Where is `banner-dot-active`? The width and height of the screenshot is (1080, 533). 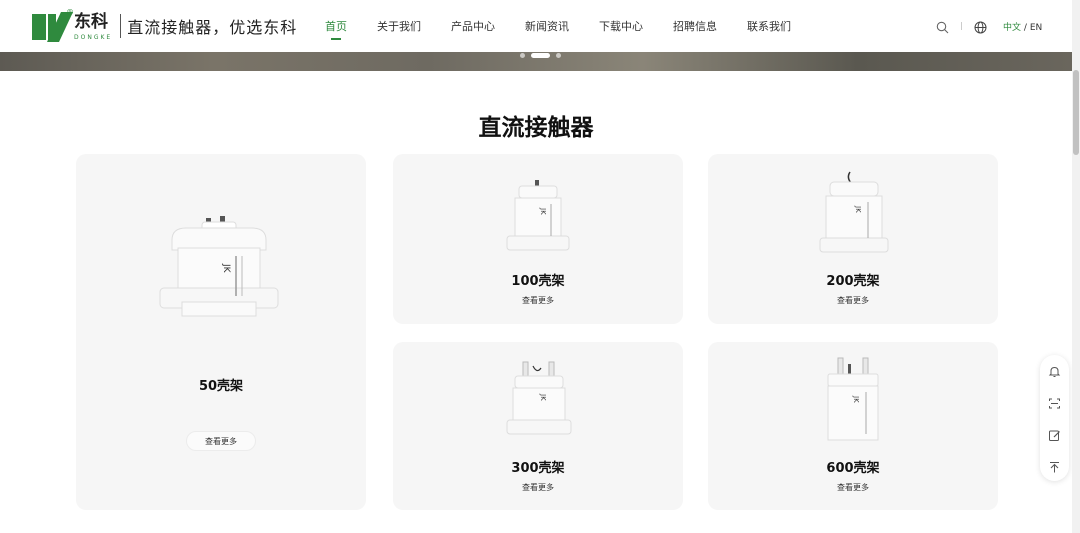
banner-dot-active is located at coordinates (540, 55).